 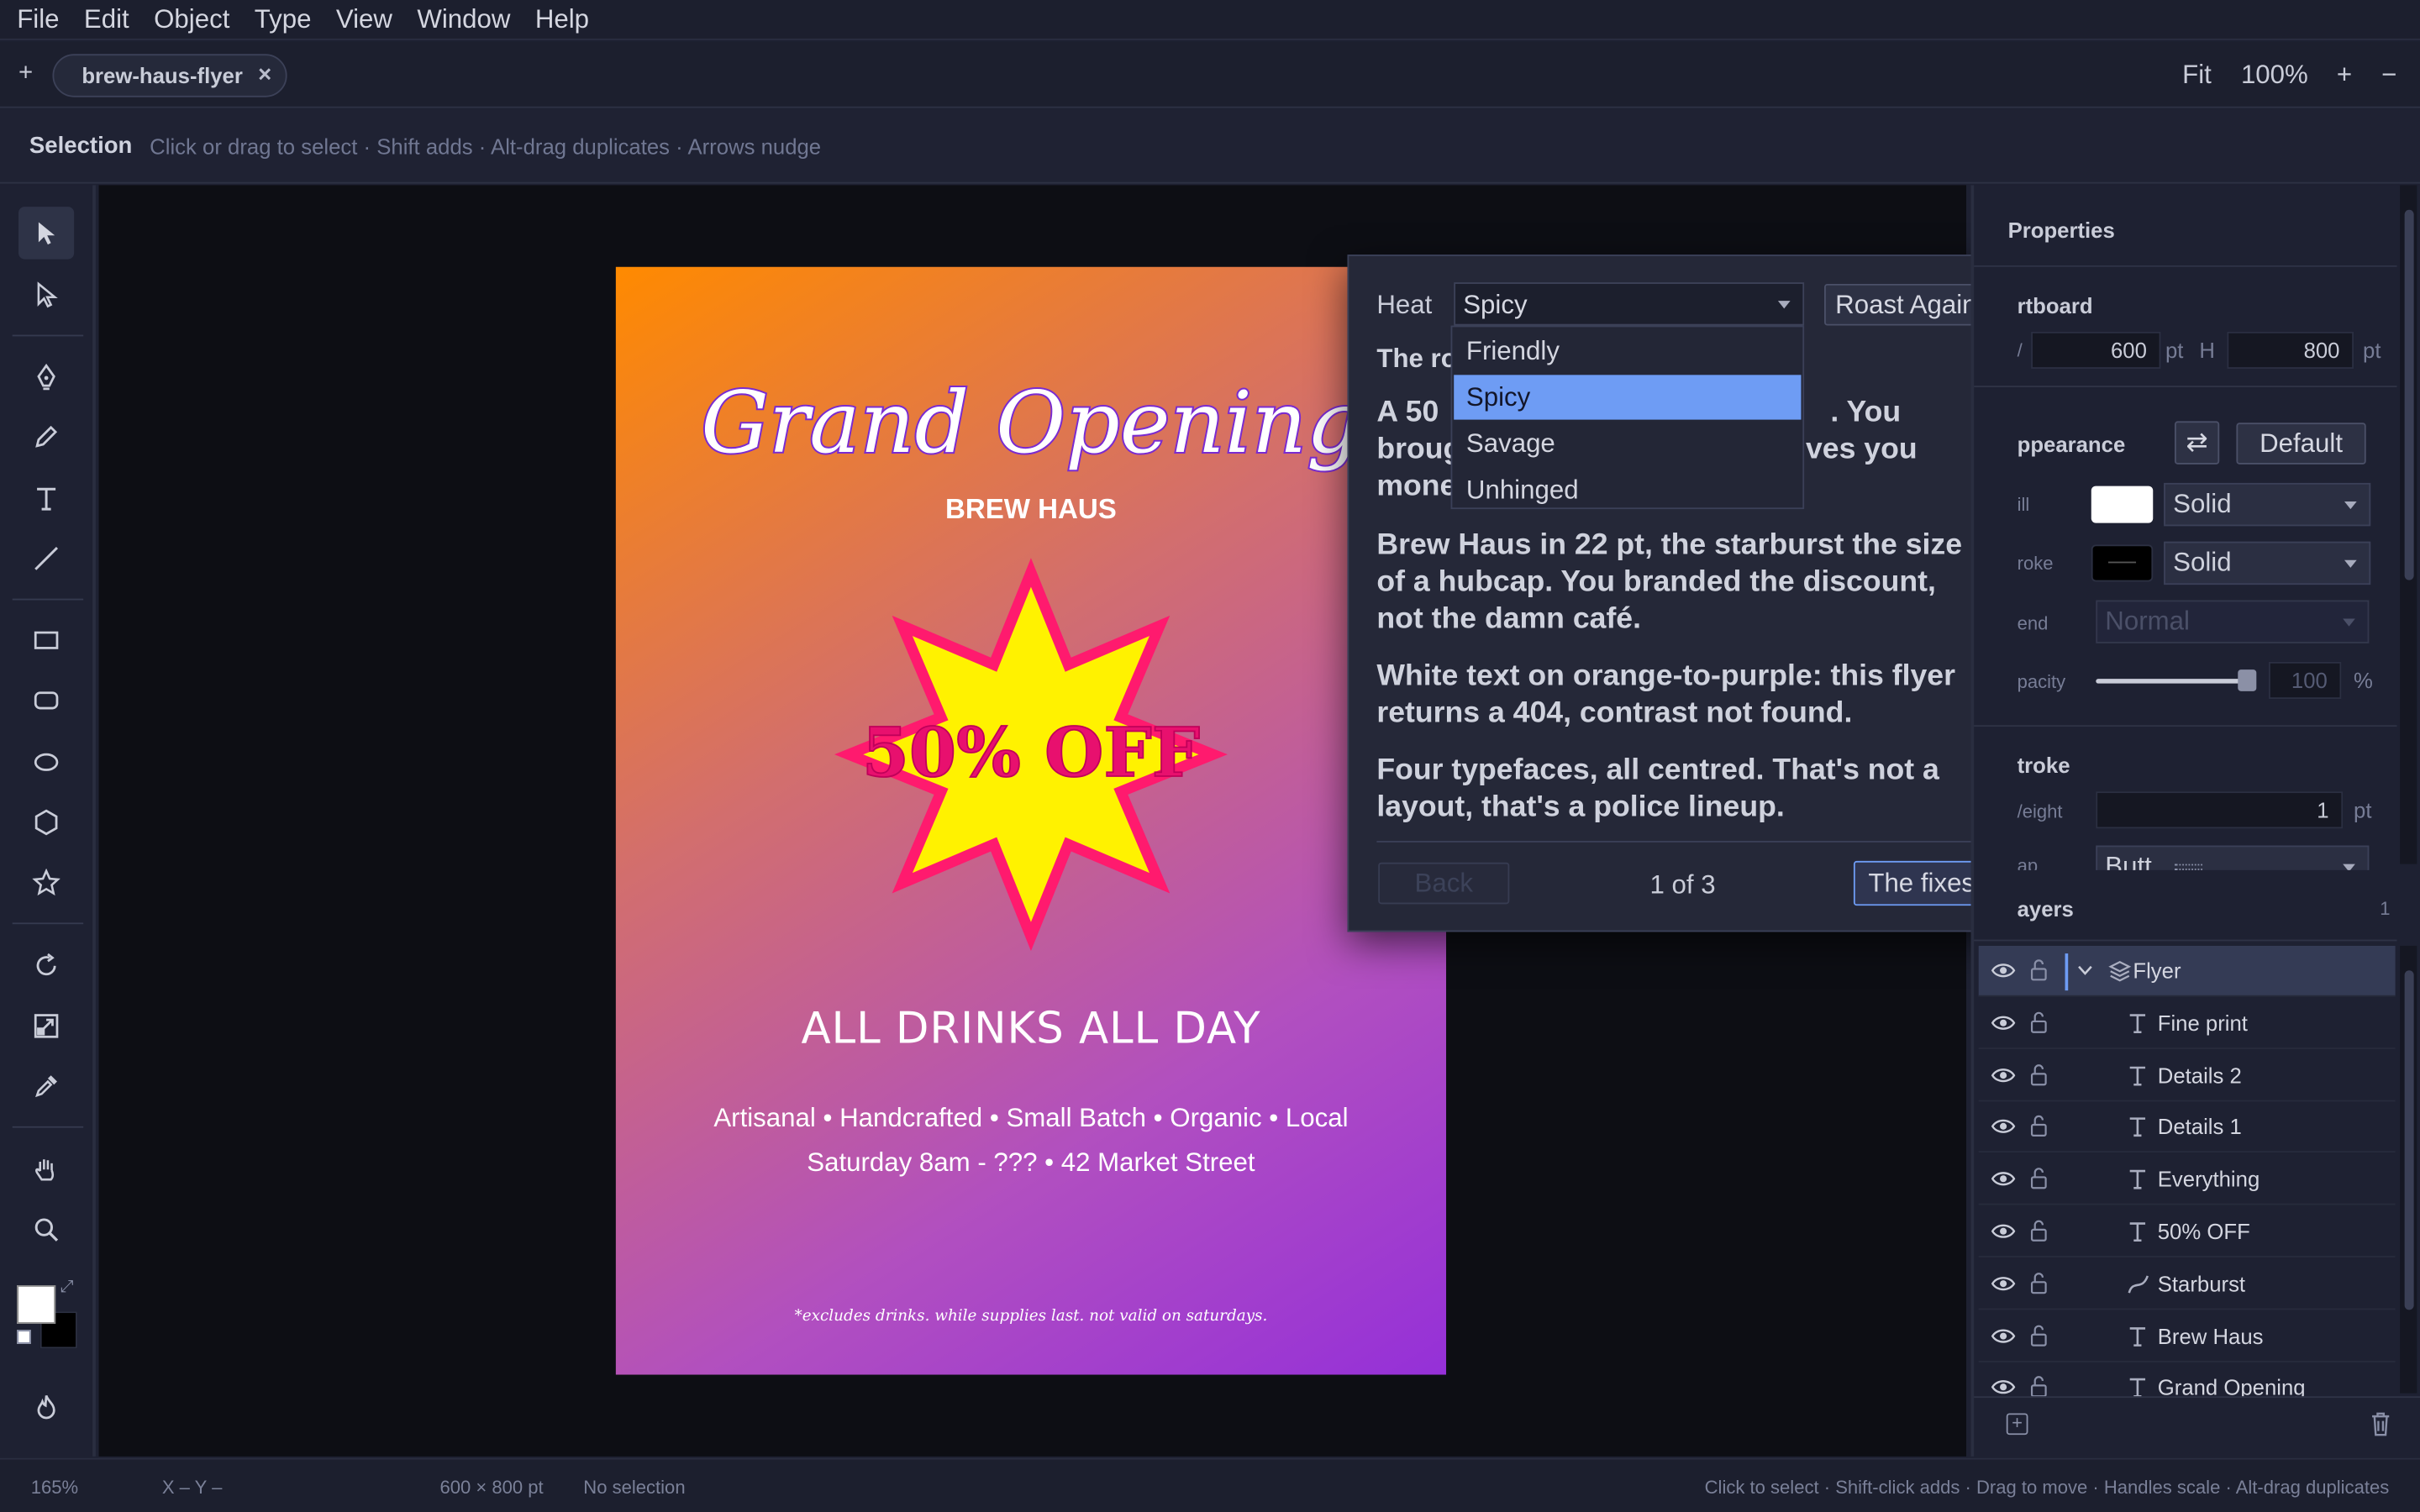 I want to click on layers-scrollbar-thumb, so click(x=2409, y=1140).